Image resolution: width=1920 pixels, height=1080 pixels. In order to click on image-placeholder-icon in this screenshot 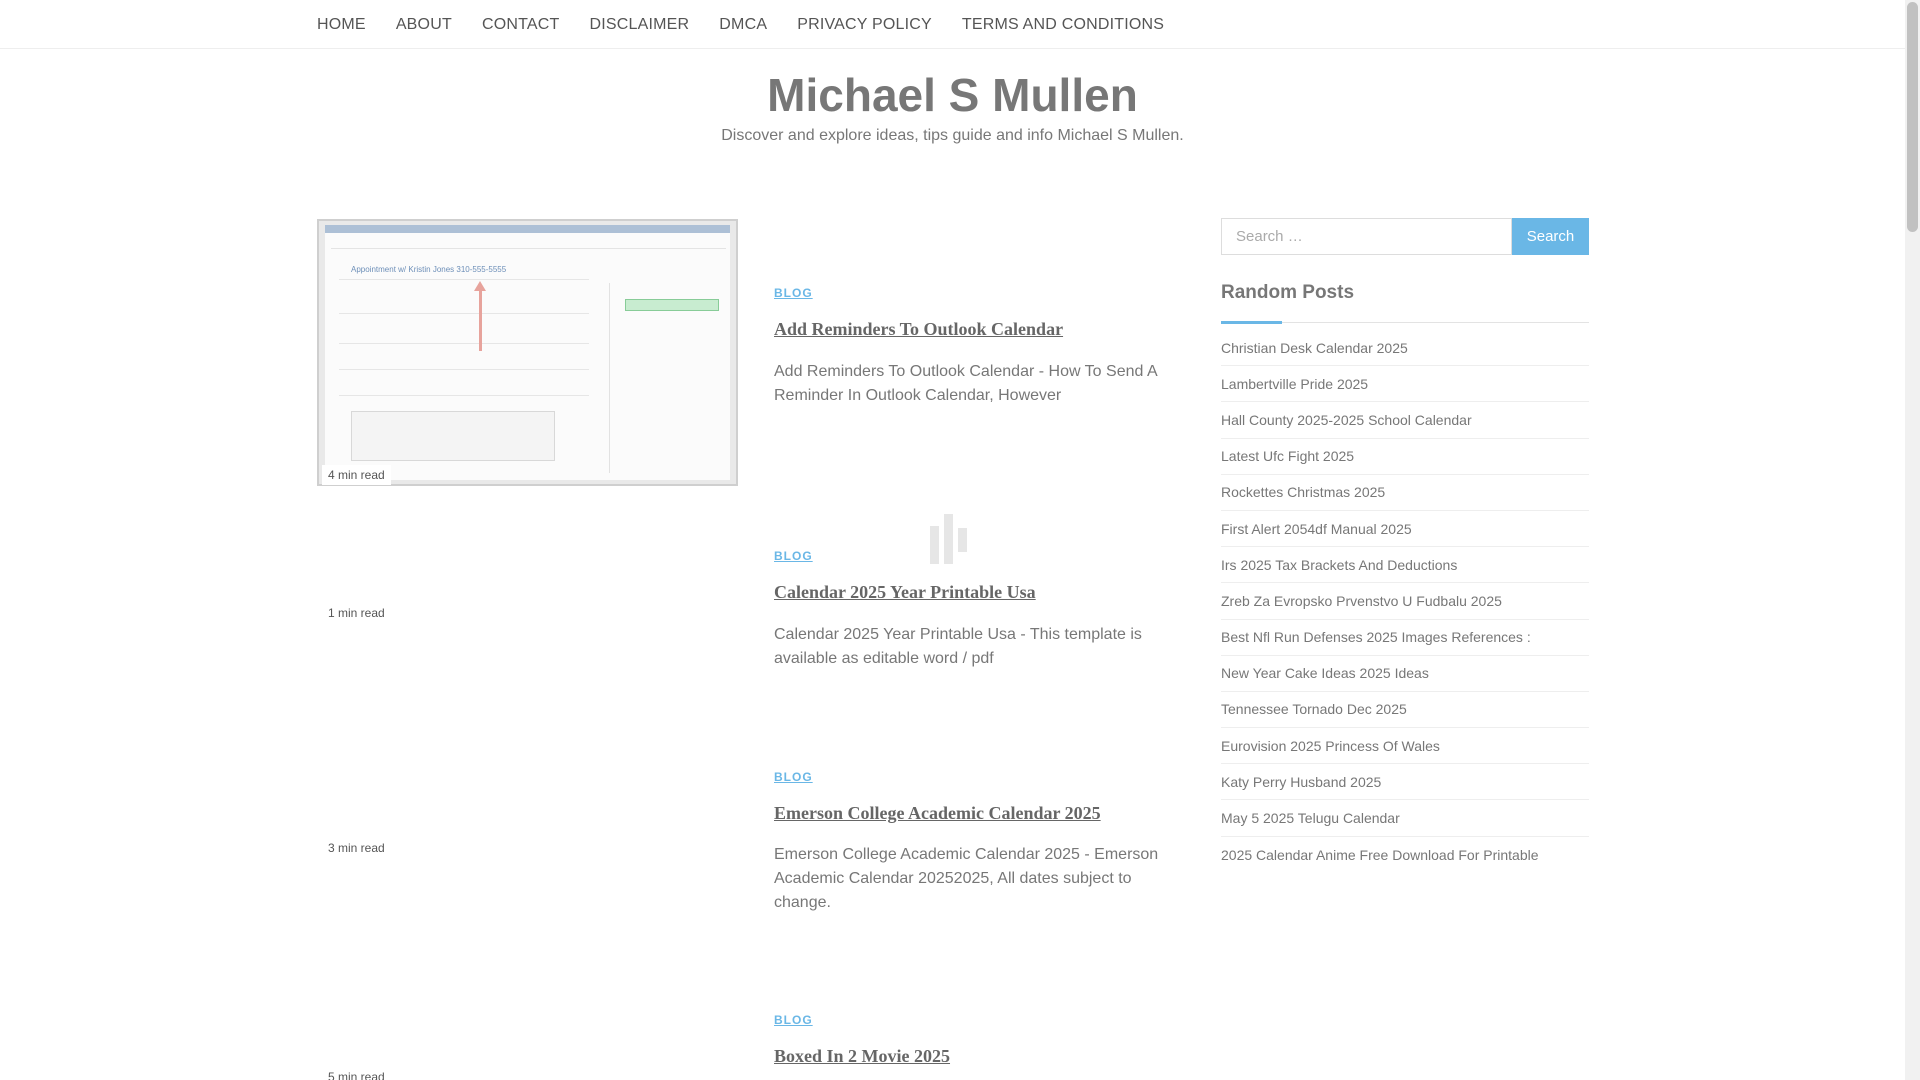, I will do `click(953, 539)`.